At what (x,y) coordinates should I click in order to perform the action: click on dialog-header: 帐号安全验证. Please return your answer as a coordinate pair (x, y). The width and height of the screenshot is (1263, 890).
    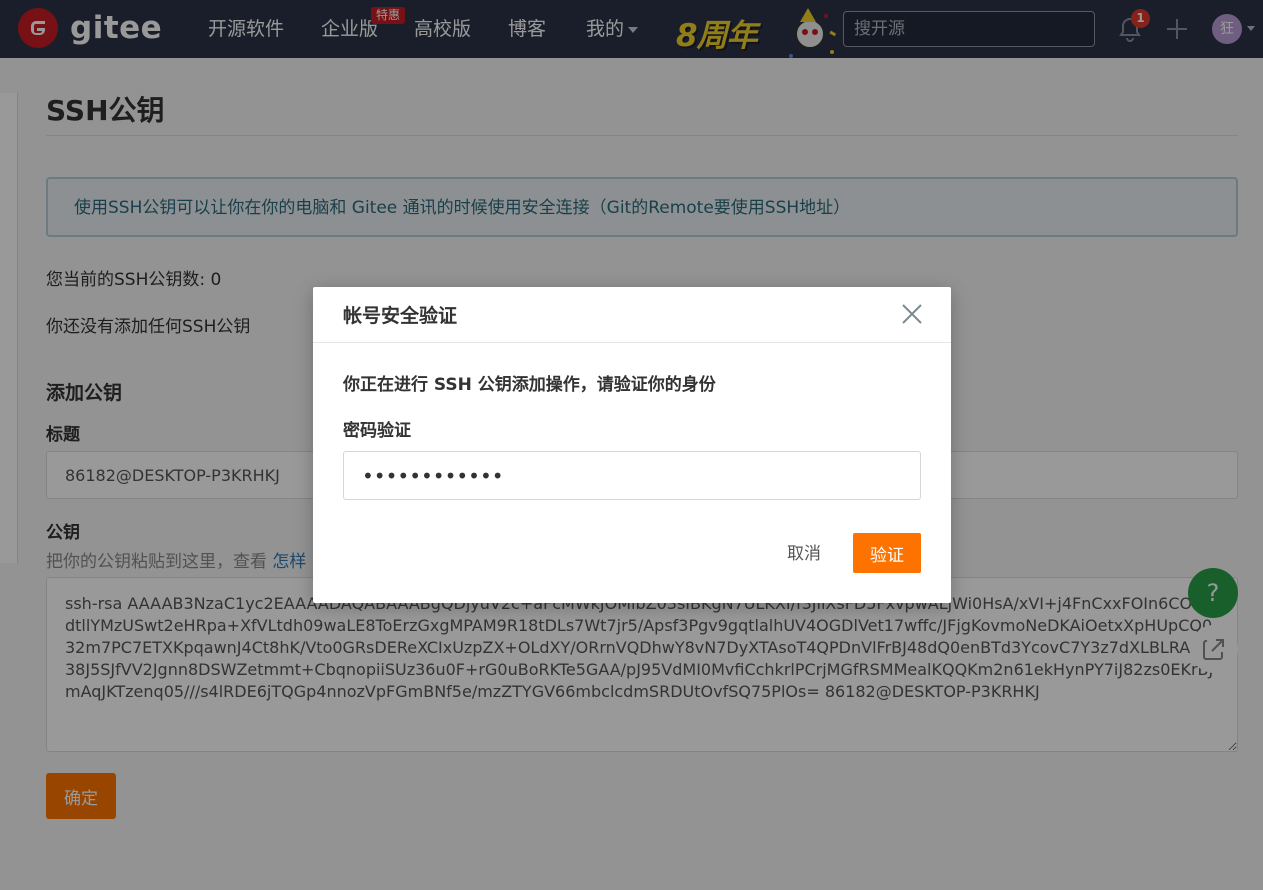
    Looking at the image, I should click on (632, 315).